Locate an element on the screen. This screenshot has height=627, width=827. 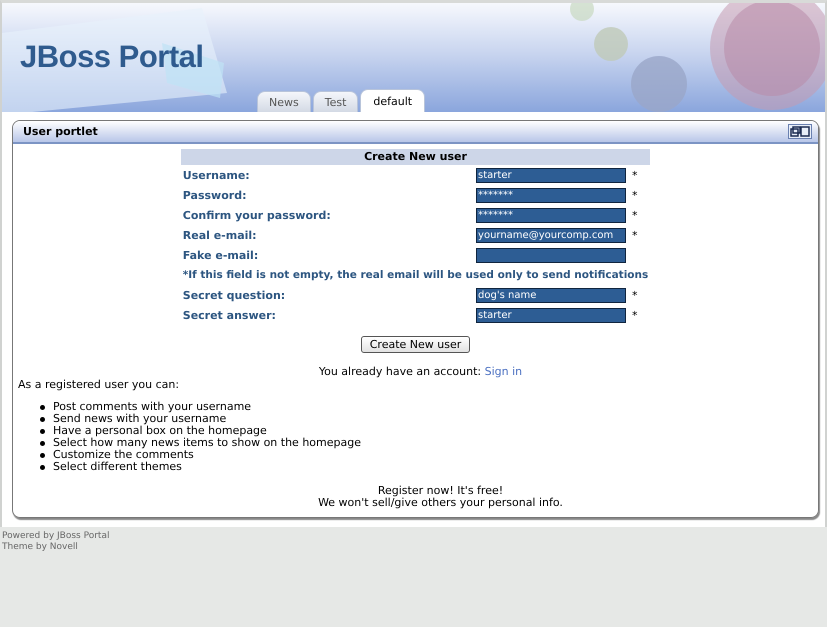
list-item: Send news with your username is located at coordinates (139, 419).